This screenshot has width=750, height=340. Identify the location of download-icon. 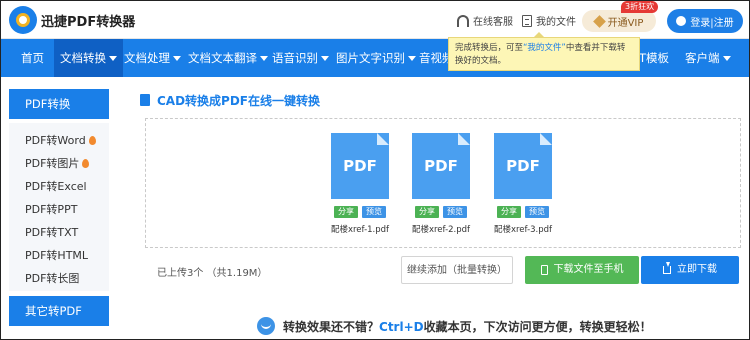
(667, 268).